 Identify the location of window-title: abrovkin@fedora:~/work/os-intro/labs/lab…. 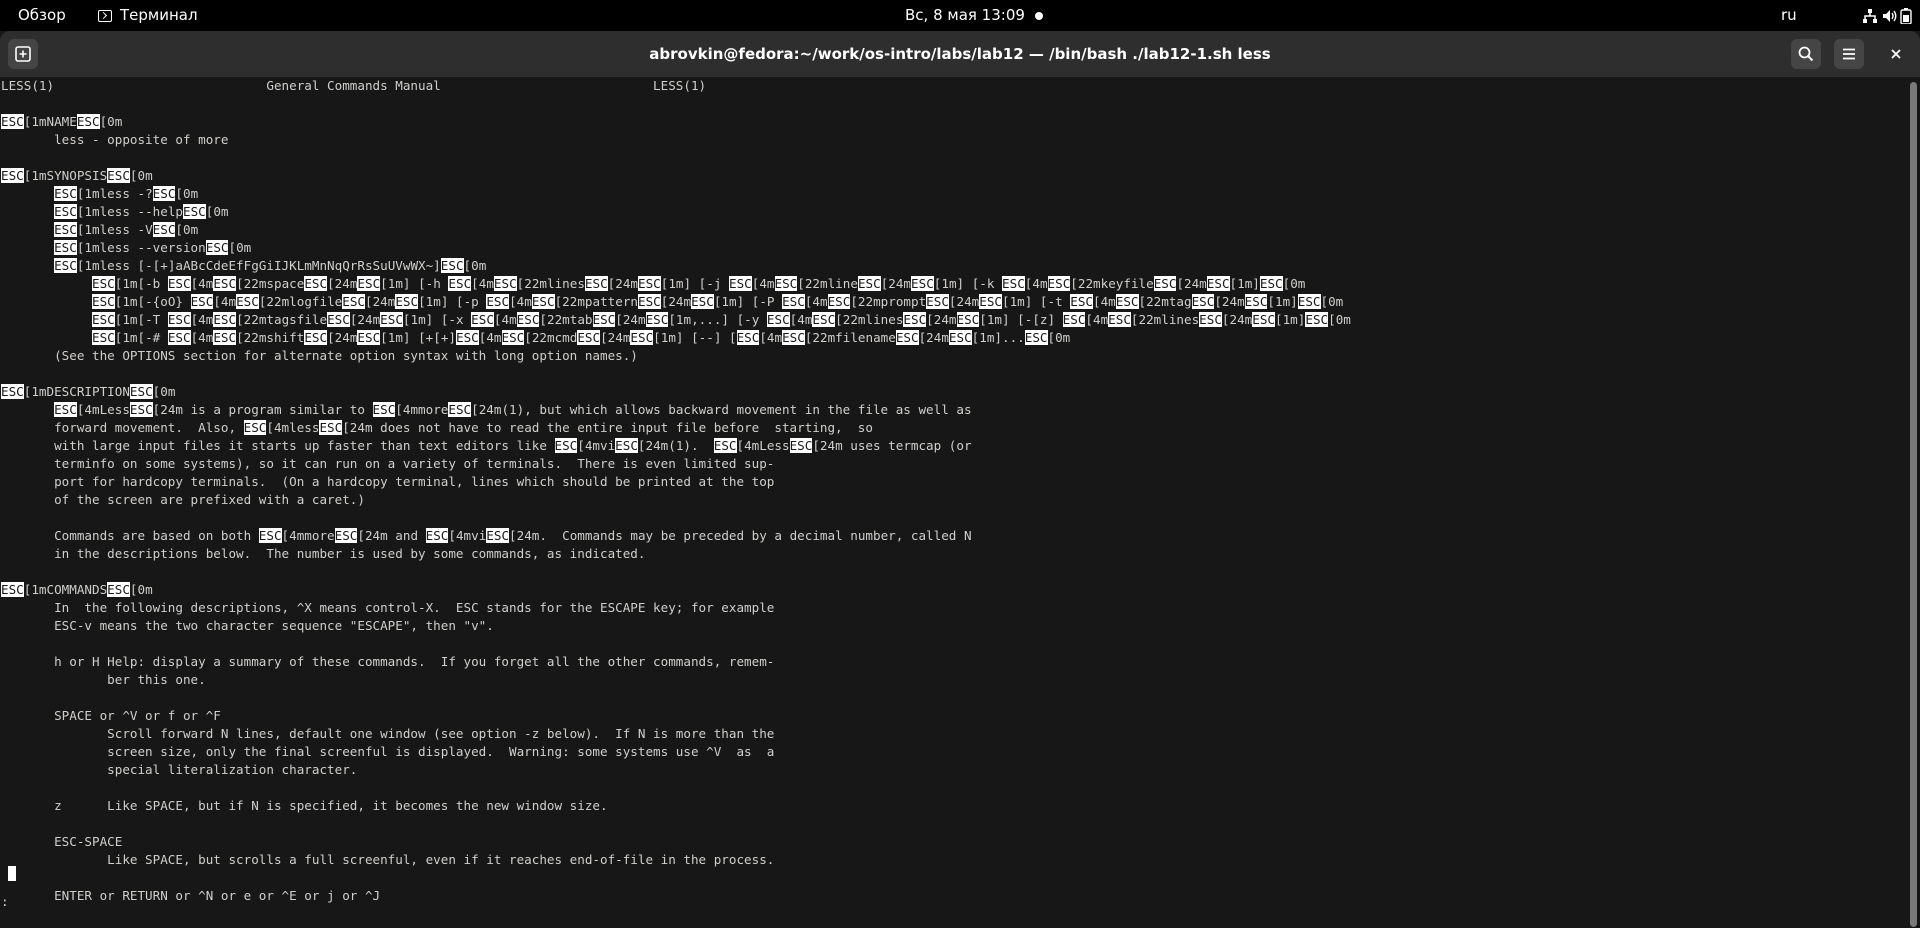
(960, 54).